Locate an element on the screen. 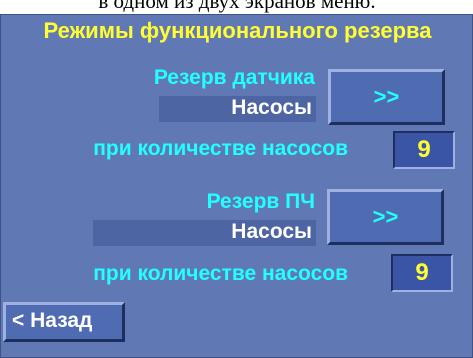 Image resolution: width=473 pixels, height=358 pixels. sensor-reserve-value-field: Насосы is located at coordinates (237, 109).